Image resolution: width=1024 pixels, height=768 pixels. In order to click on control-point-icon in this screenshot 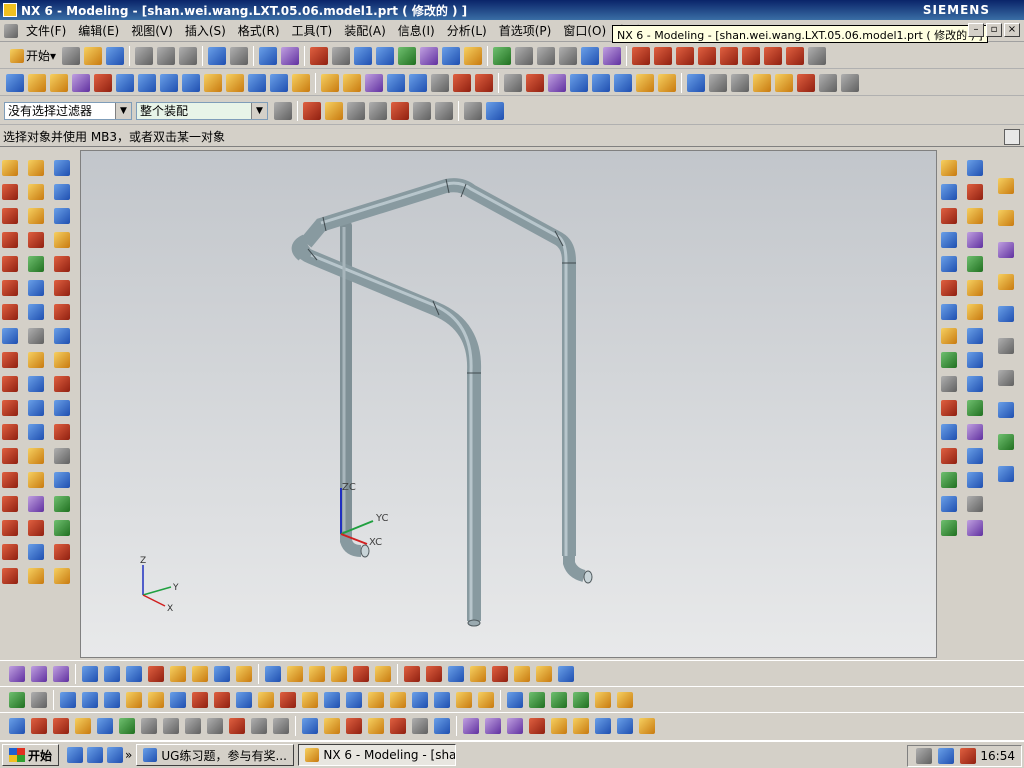, I will do `click(707, 55)`.